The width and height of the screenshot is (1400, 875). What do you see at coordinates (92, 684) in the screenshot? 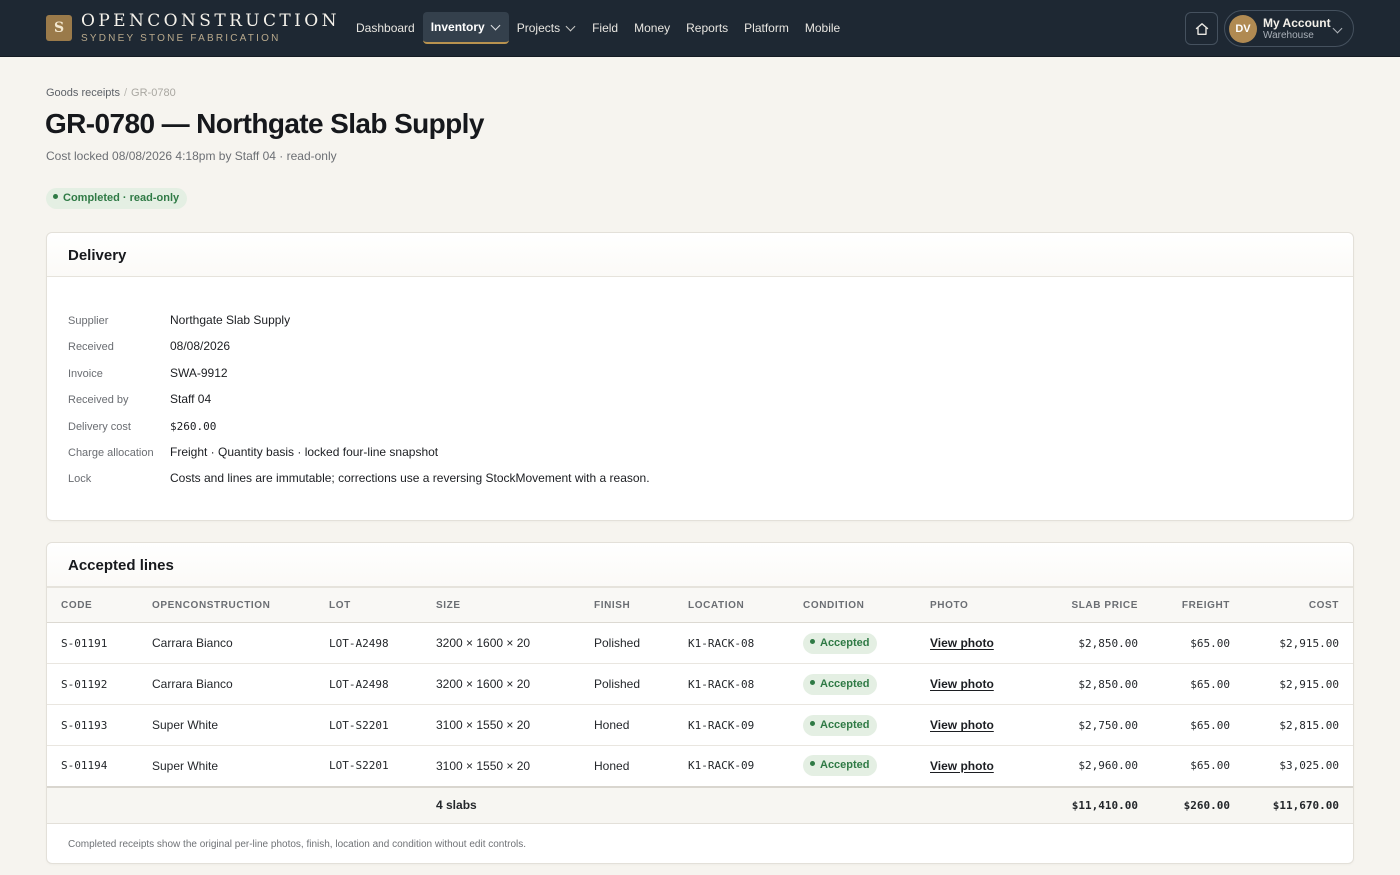
I see `cell-code: S-01192` at bounding box center [92, 684].